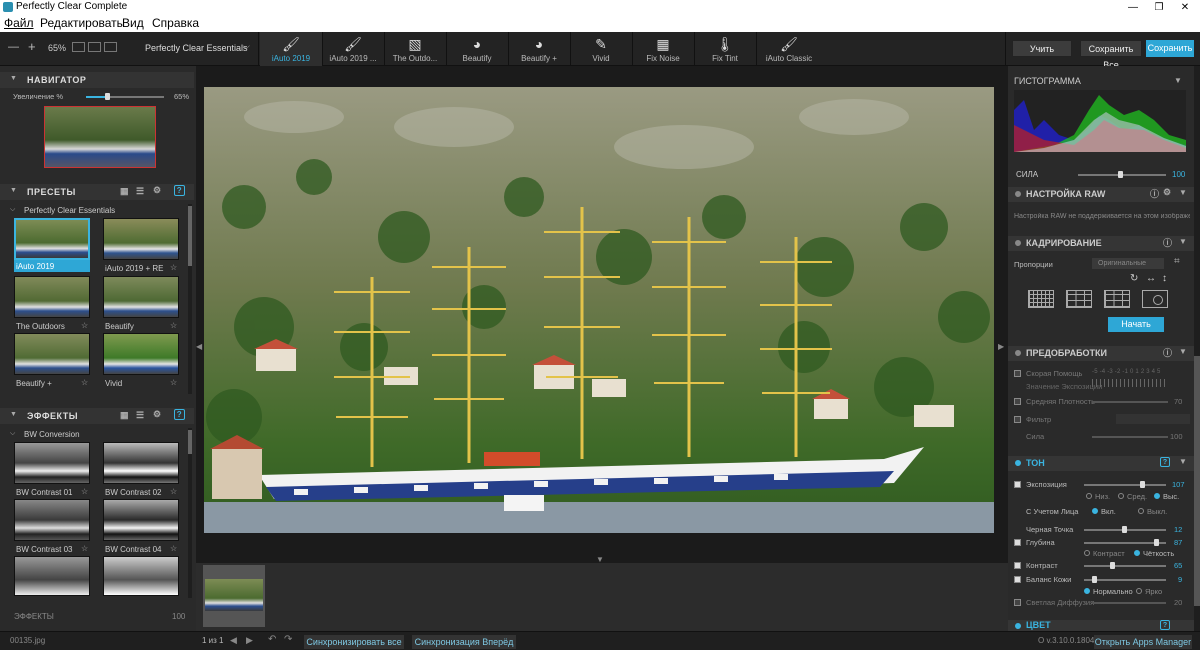  Describe the element at coordinates (725, 49) in the screenshot. I see `preset-fix-tint: 🌡 Fix Tint` at that location.